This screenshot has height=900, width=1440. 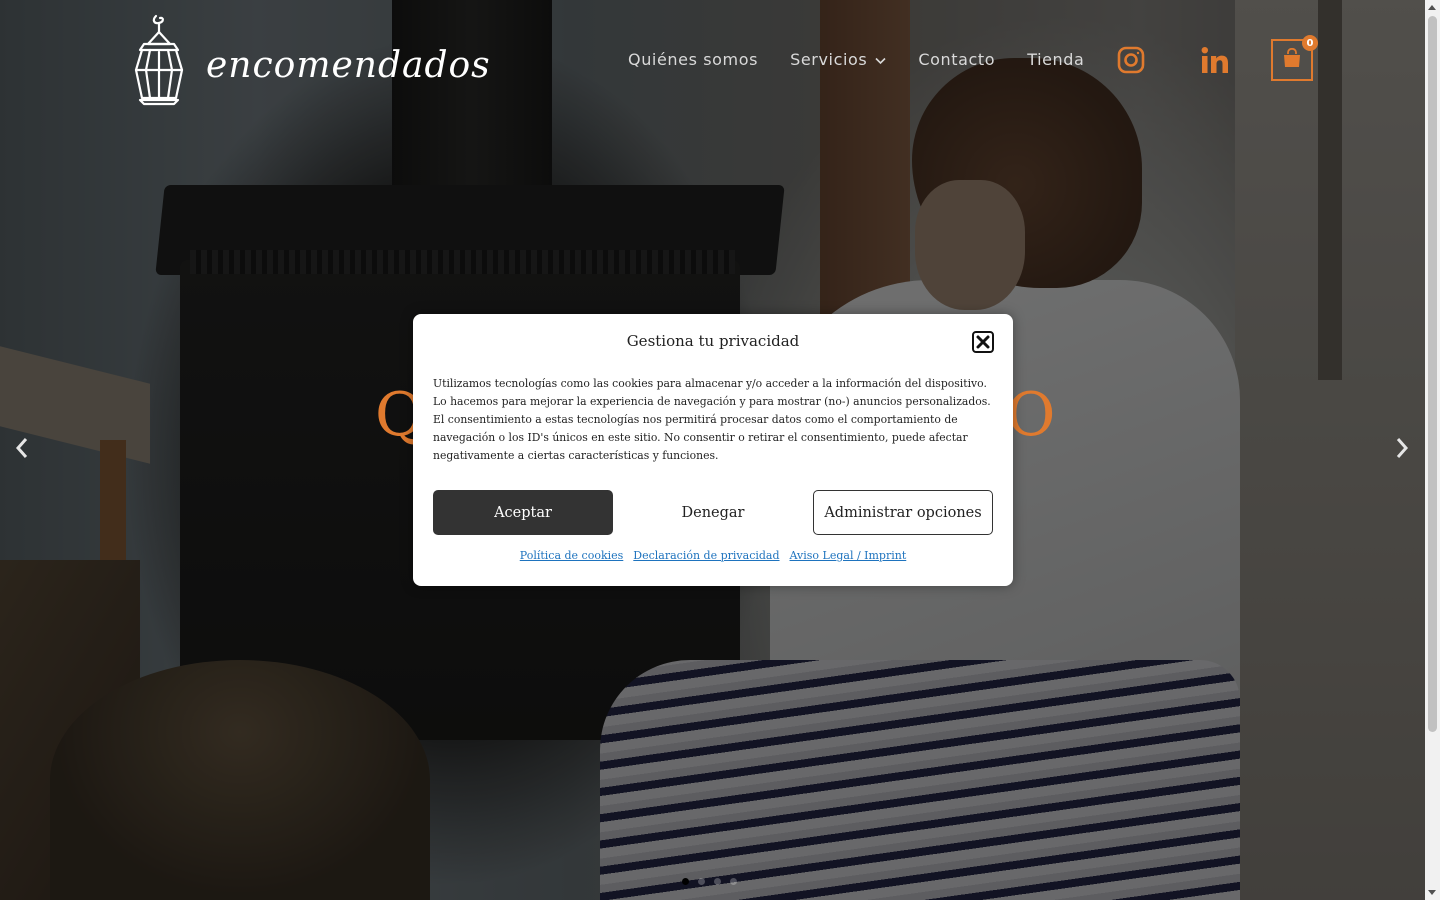 What do you see at coordinates (880, 59) in the screenshot?
I see `chevron-down-icon` at bounding box center [880, 59].